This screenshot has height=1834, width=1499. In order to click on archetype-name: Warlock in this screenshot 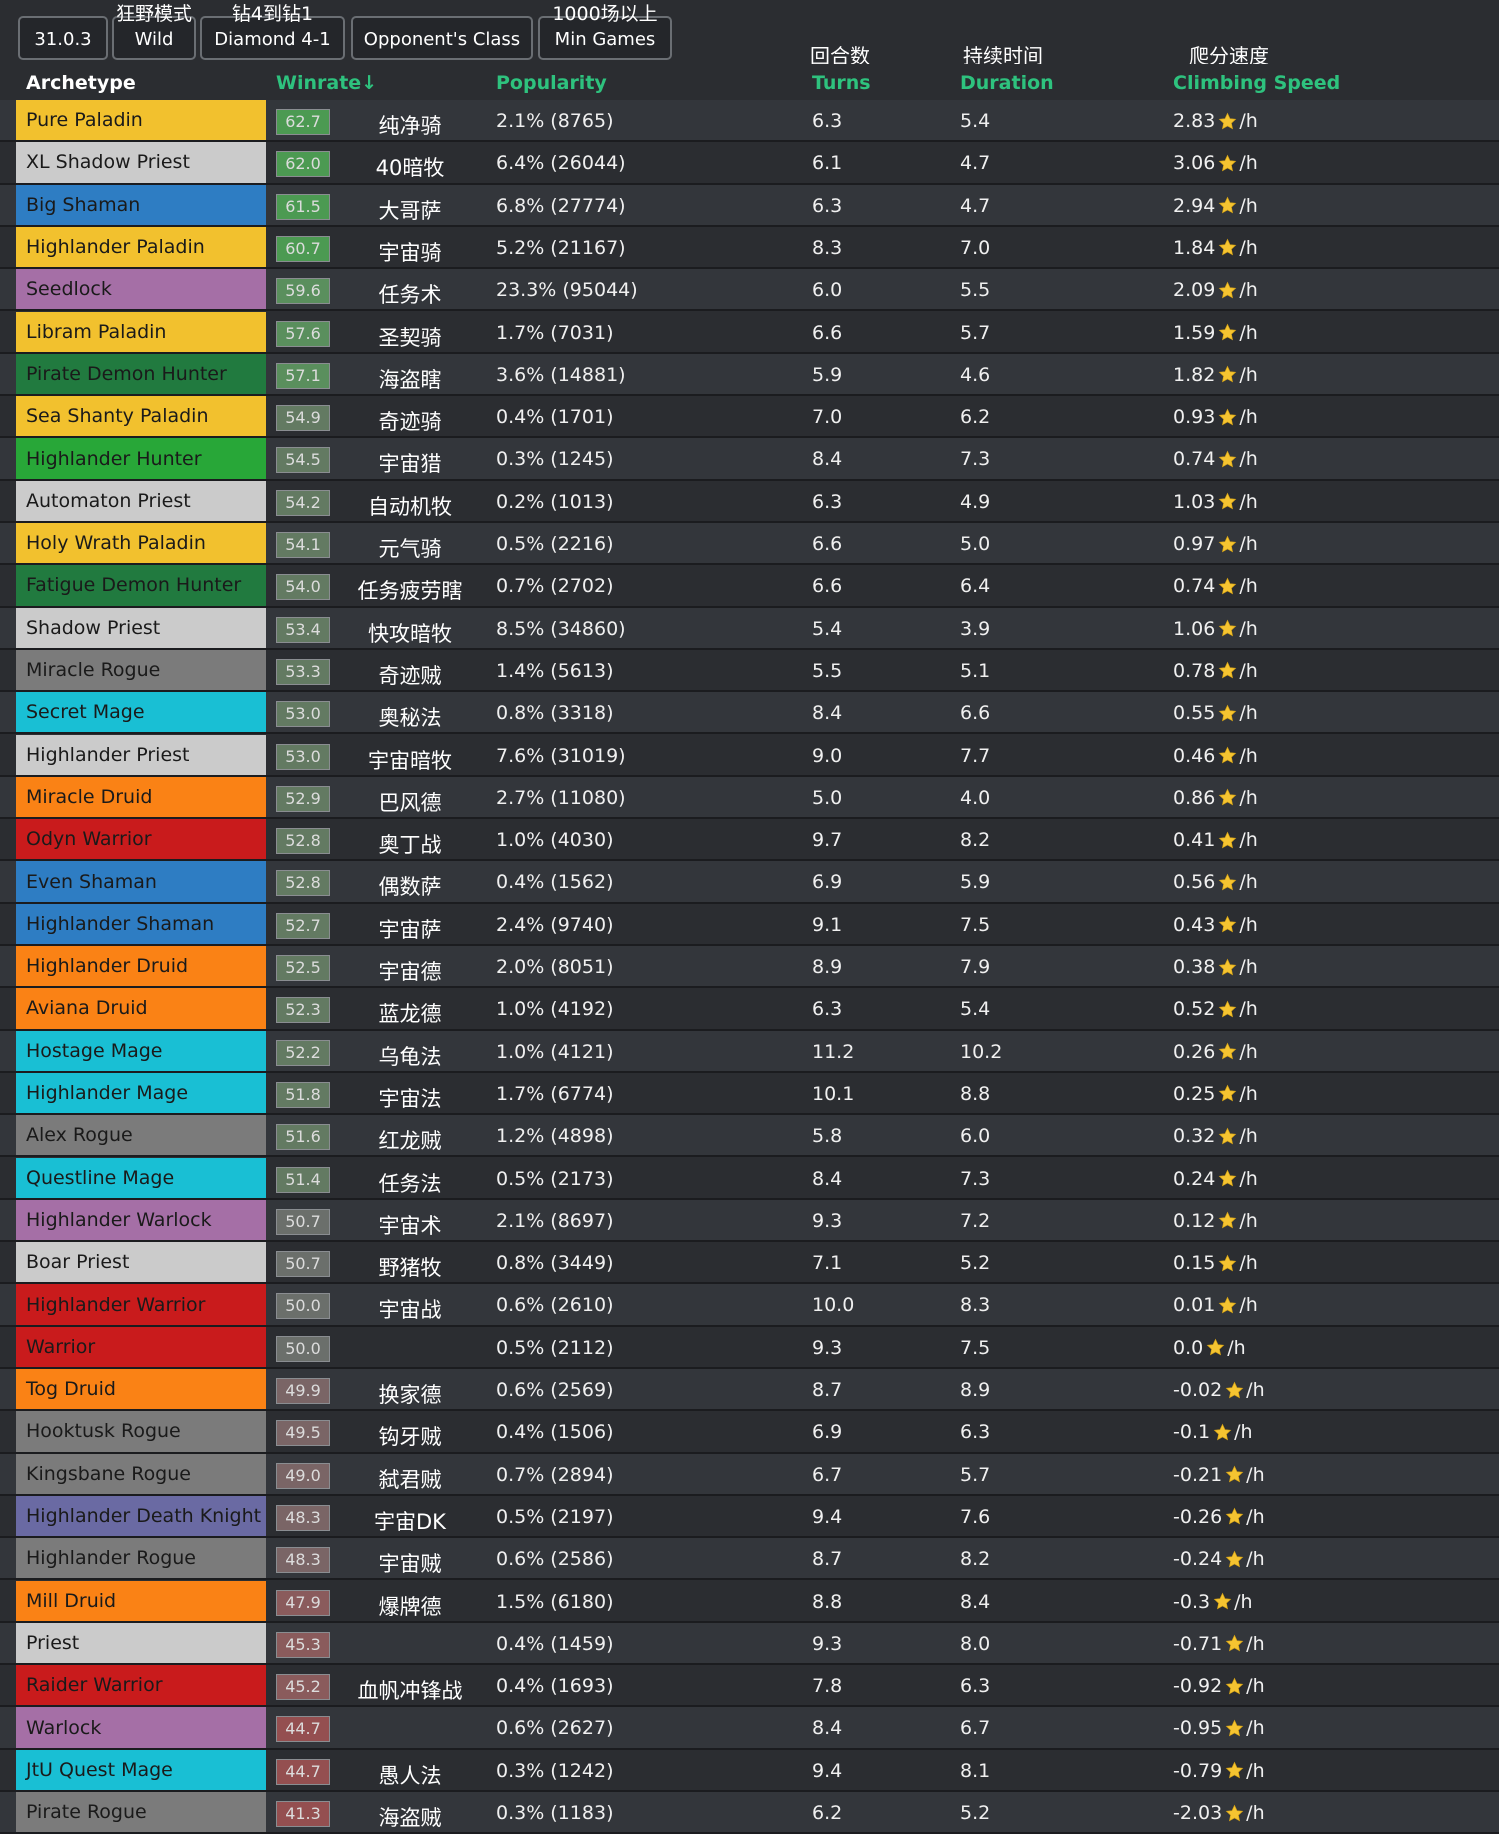, I will do `click(141, 1727)`.